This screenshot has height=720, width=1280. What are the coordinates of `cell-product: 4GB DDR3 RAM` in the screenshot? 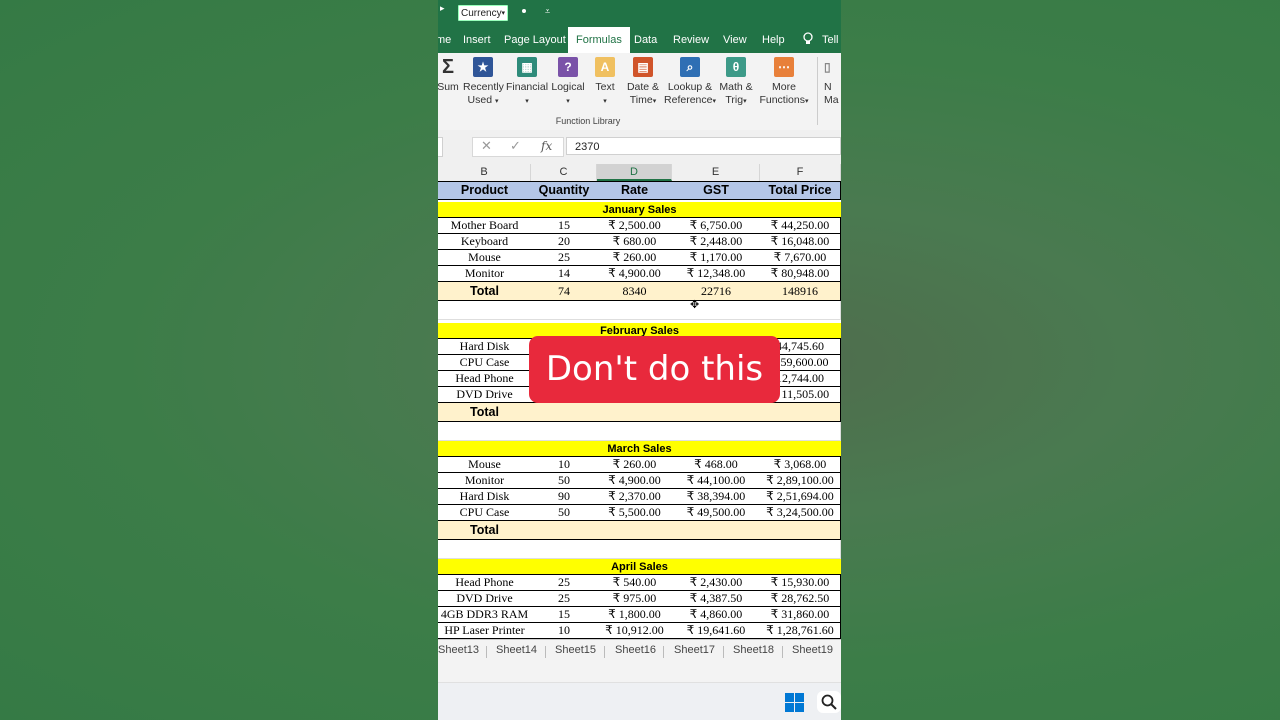 It's located at (485, 615).